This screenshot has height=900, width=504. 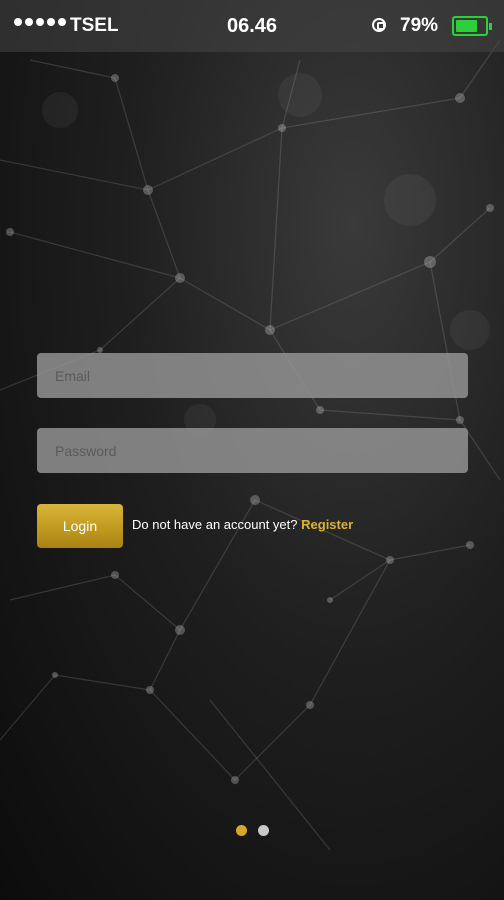 I want to click on email-input, so click(x=252, y=375).